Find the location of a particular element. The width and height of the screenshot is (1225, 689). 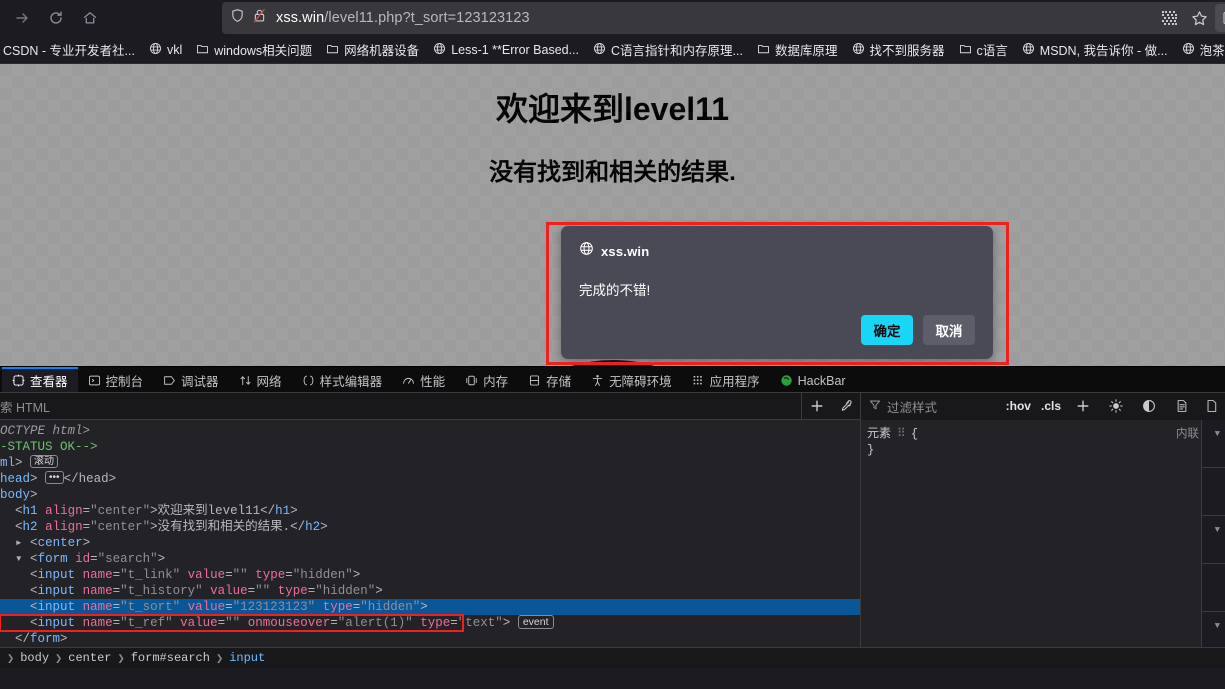

devtools-tab-storage: 存储 is located at coordinates (549, 379).